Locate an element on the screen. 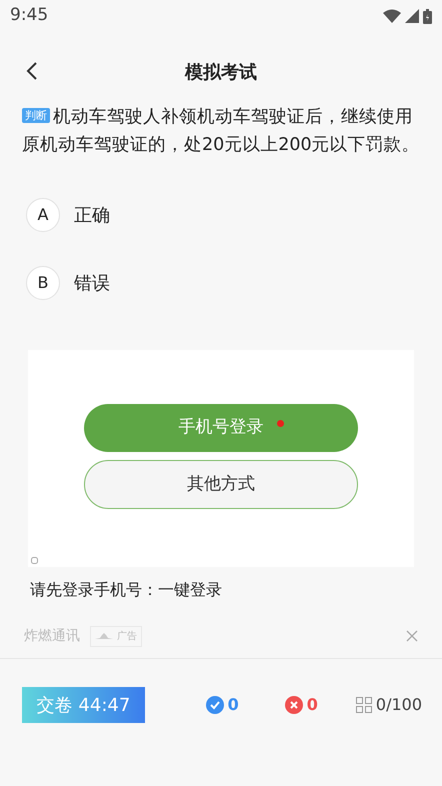 The image size is (442, 786). option-letter: A is located at coordinates (43, 215).